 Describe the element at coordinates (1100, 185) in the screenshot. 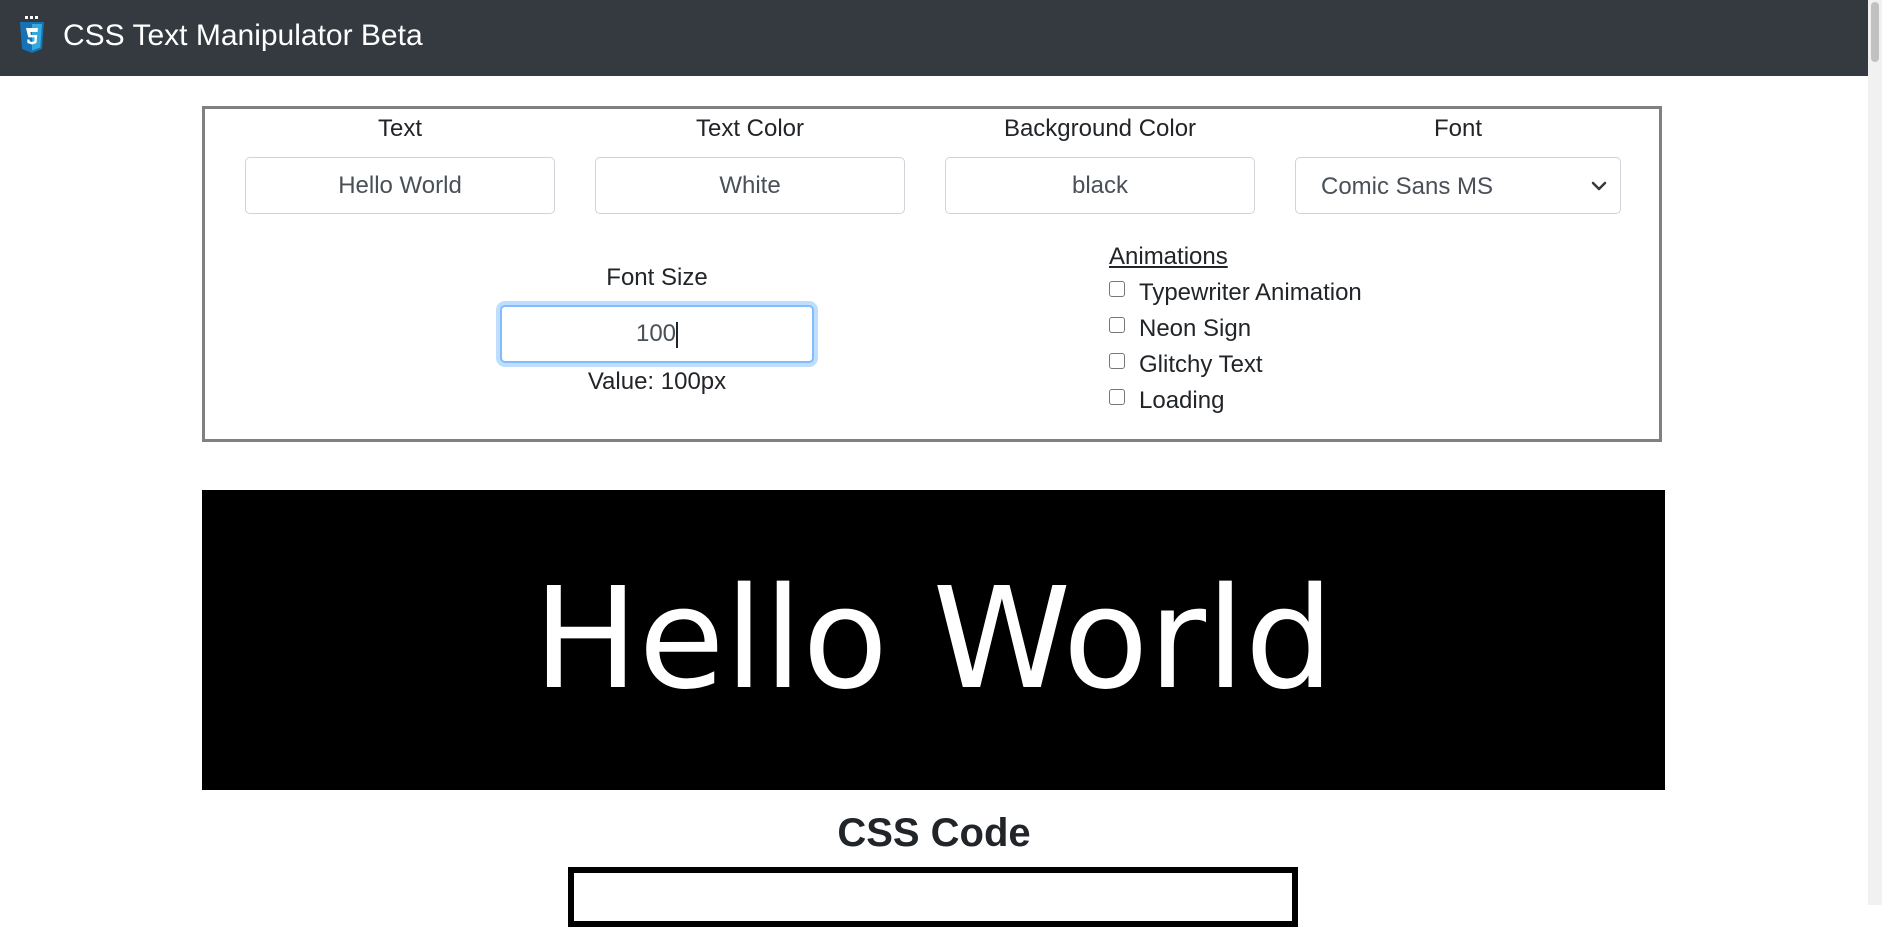

I see `background-color-input` at that location.